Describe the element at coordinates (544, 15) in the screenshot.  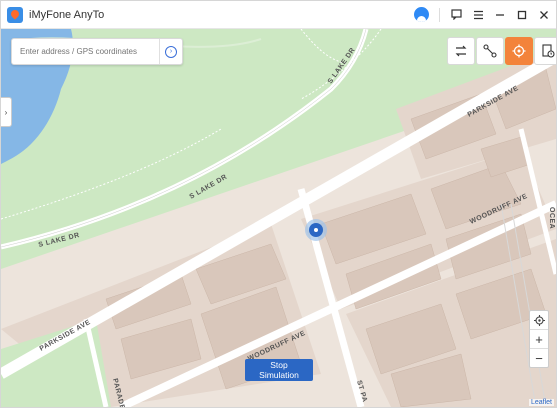
I see `close-icon` at that location.